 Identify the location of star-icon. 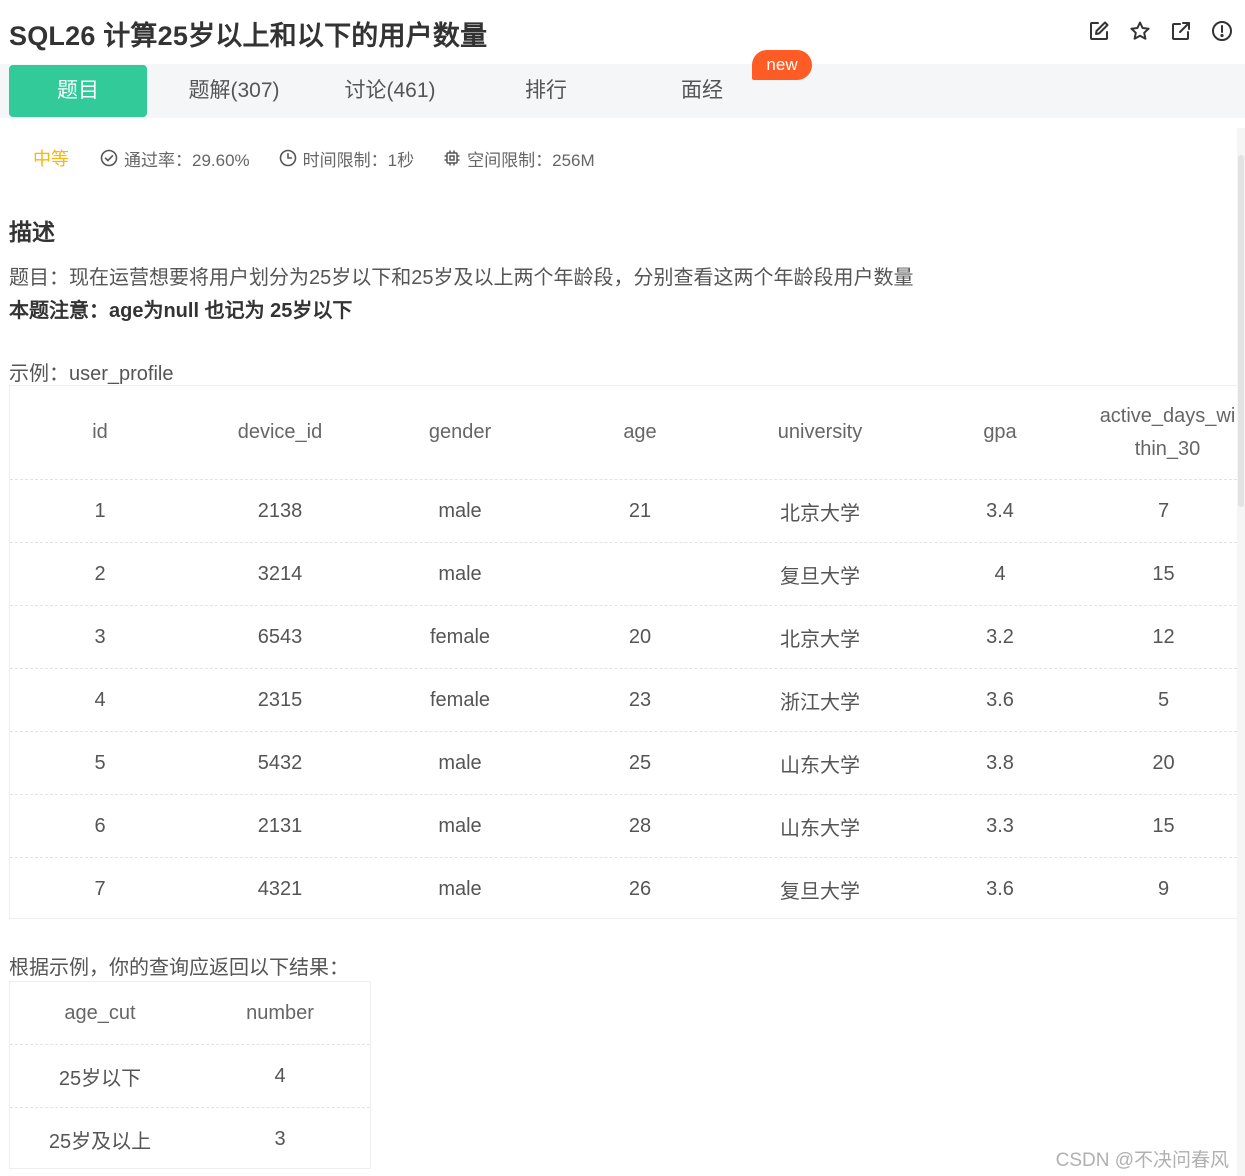
(1140, 30).